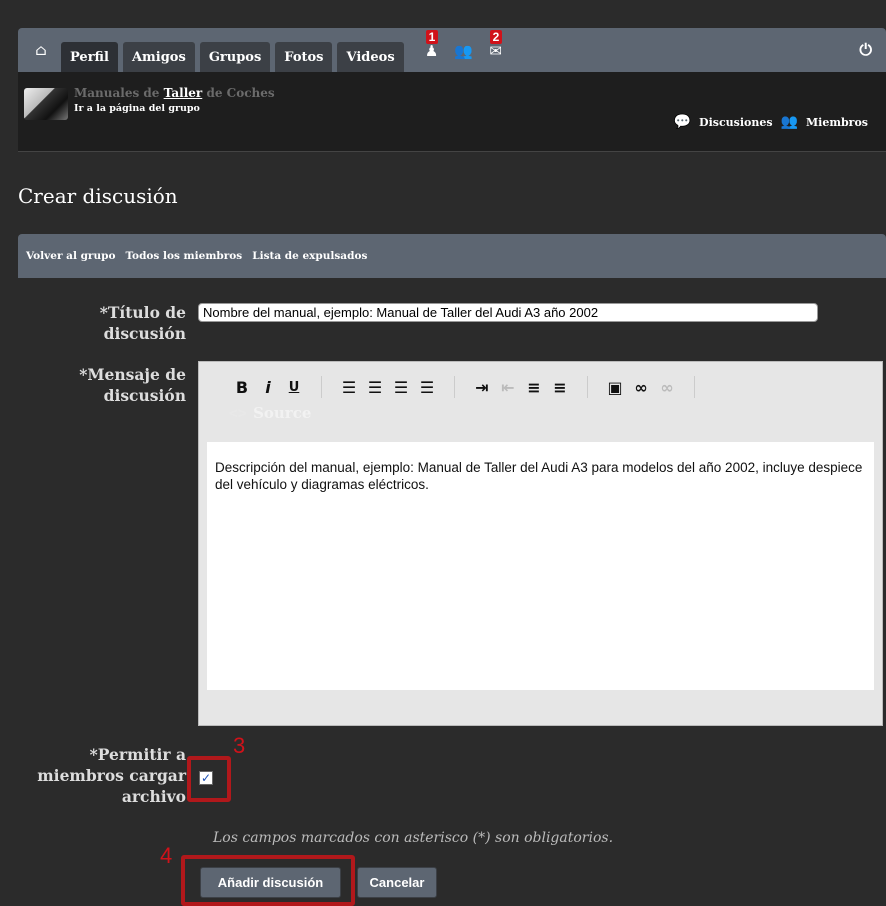  I want to click on toolbar-row: B i U ☰ ☰ ☰ ☰ ⇥ ⇤ ≡ ≡ ▣ ∞ ∞, so click(550, 387).